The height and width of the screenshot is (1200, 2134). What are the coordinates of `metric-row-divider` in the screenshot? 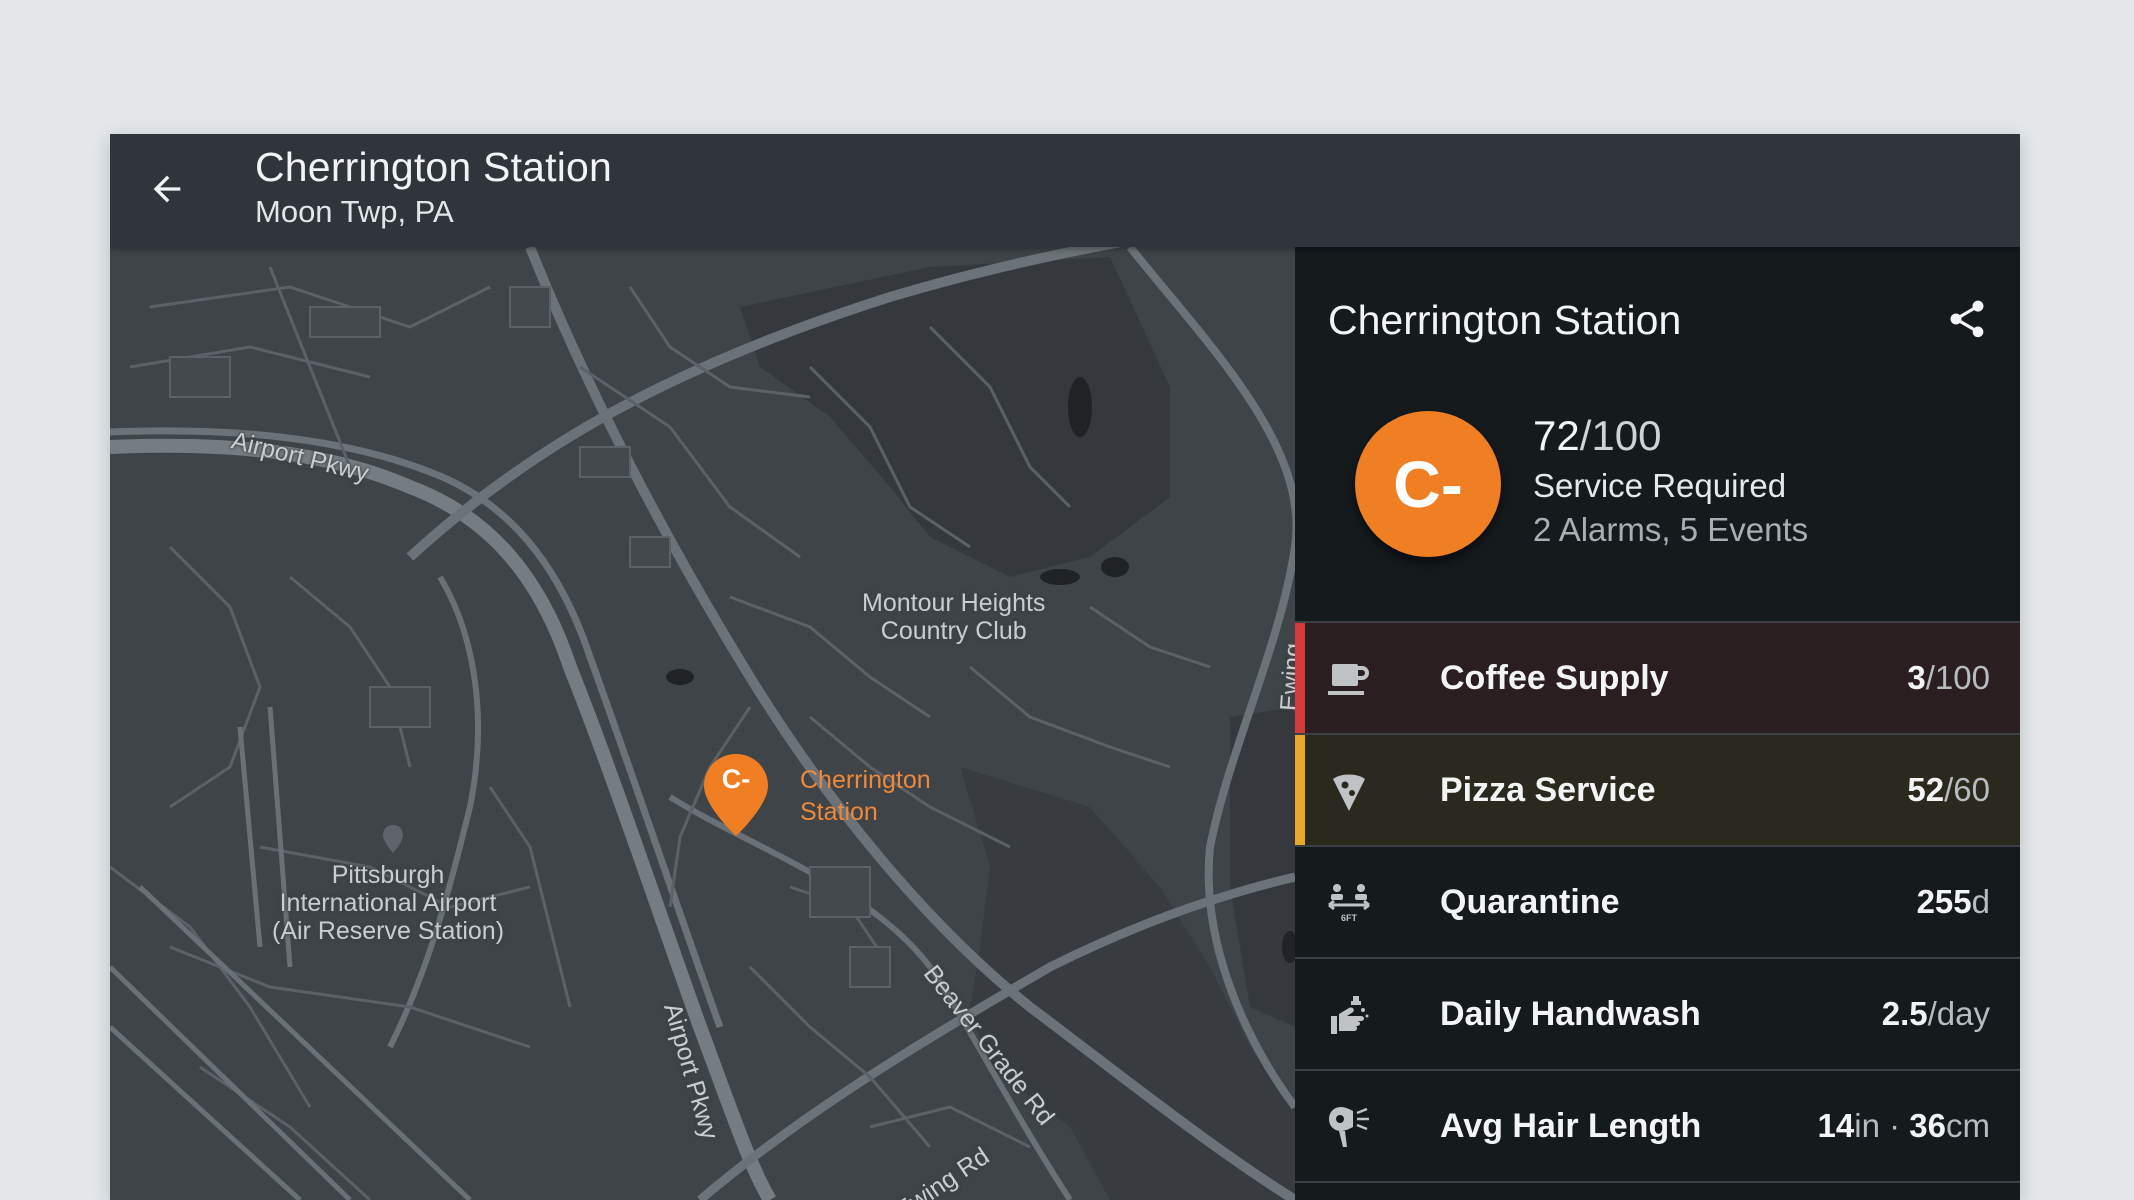 It's located at (1657, 1182).